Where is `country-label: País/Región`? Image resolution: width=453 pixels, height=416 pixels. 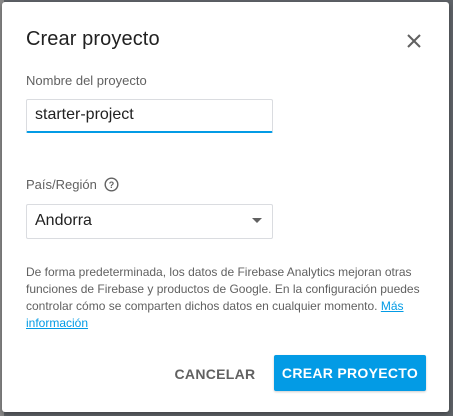 country-label: País/Región is located at coordinates (61, 184).